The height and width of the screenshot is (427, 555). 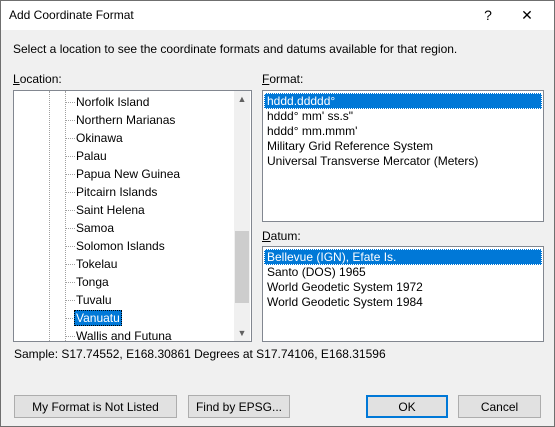 I want to click on location-item: Papua New Guinea, so click(x=128, y=174).